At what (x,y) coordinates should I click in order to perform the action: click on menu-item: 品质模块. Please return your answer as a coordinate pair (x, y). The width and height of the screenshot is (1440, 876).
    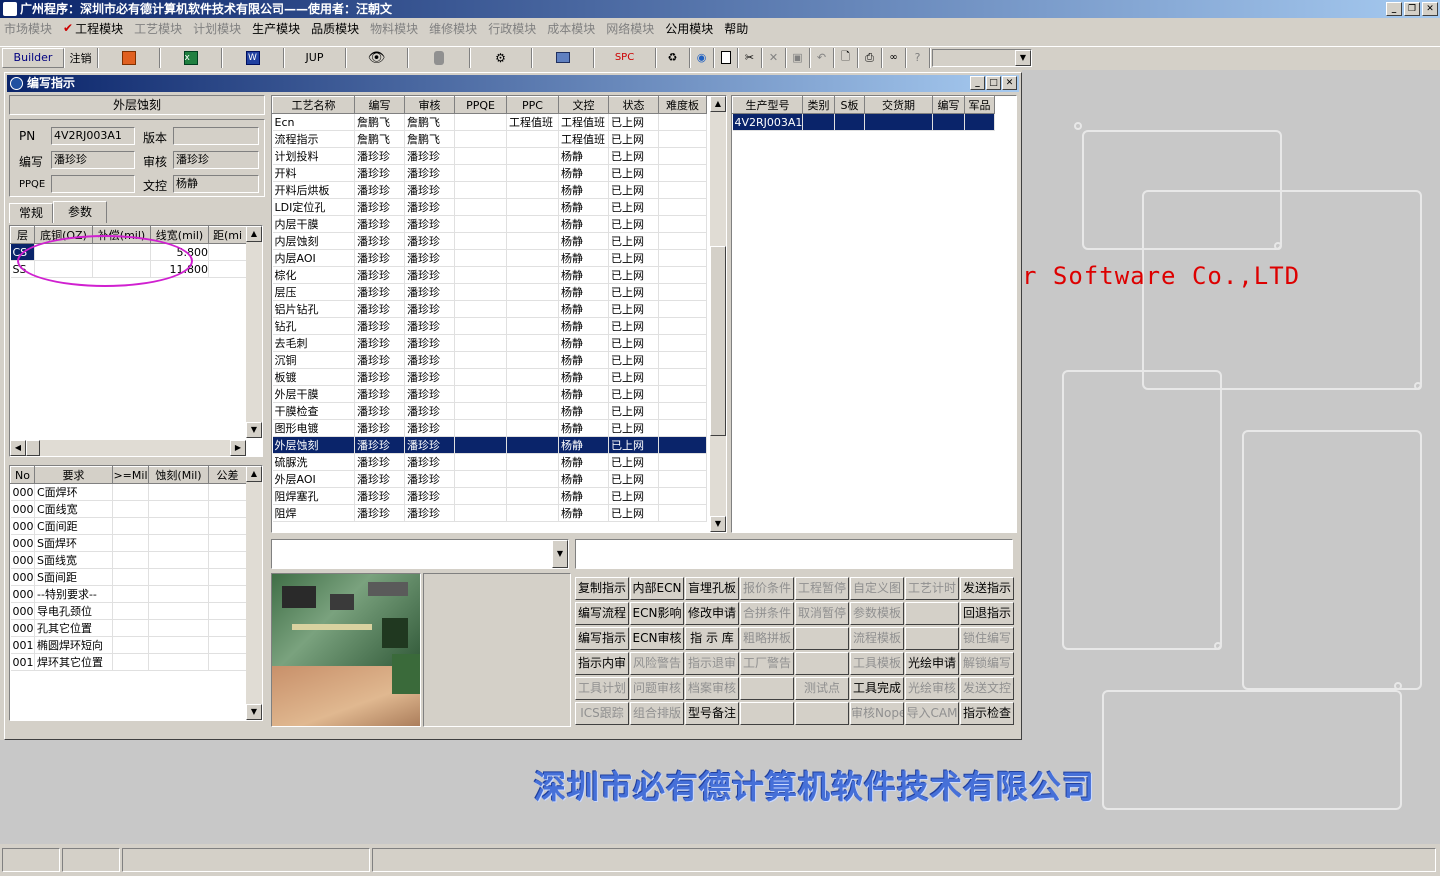
    Looking at the image, I should click on (335, 28).